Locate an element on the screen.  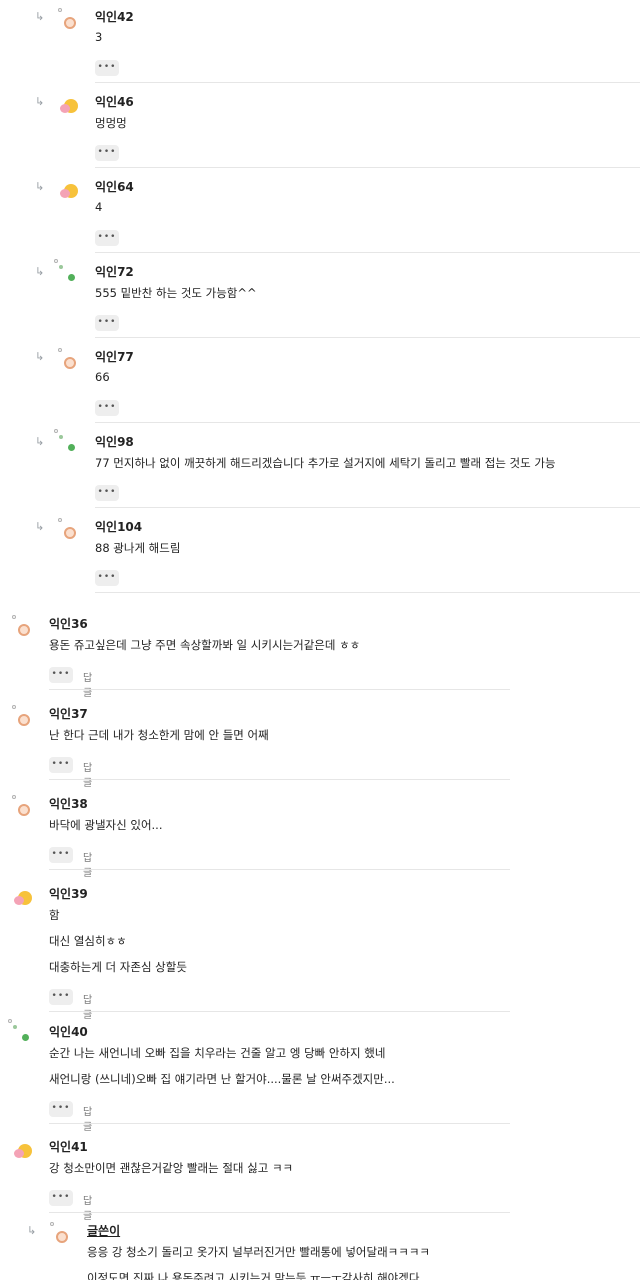
comment-text: 4 is located at coordinates (99, 207).